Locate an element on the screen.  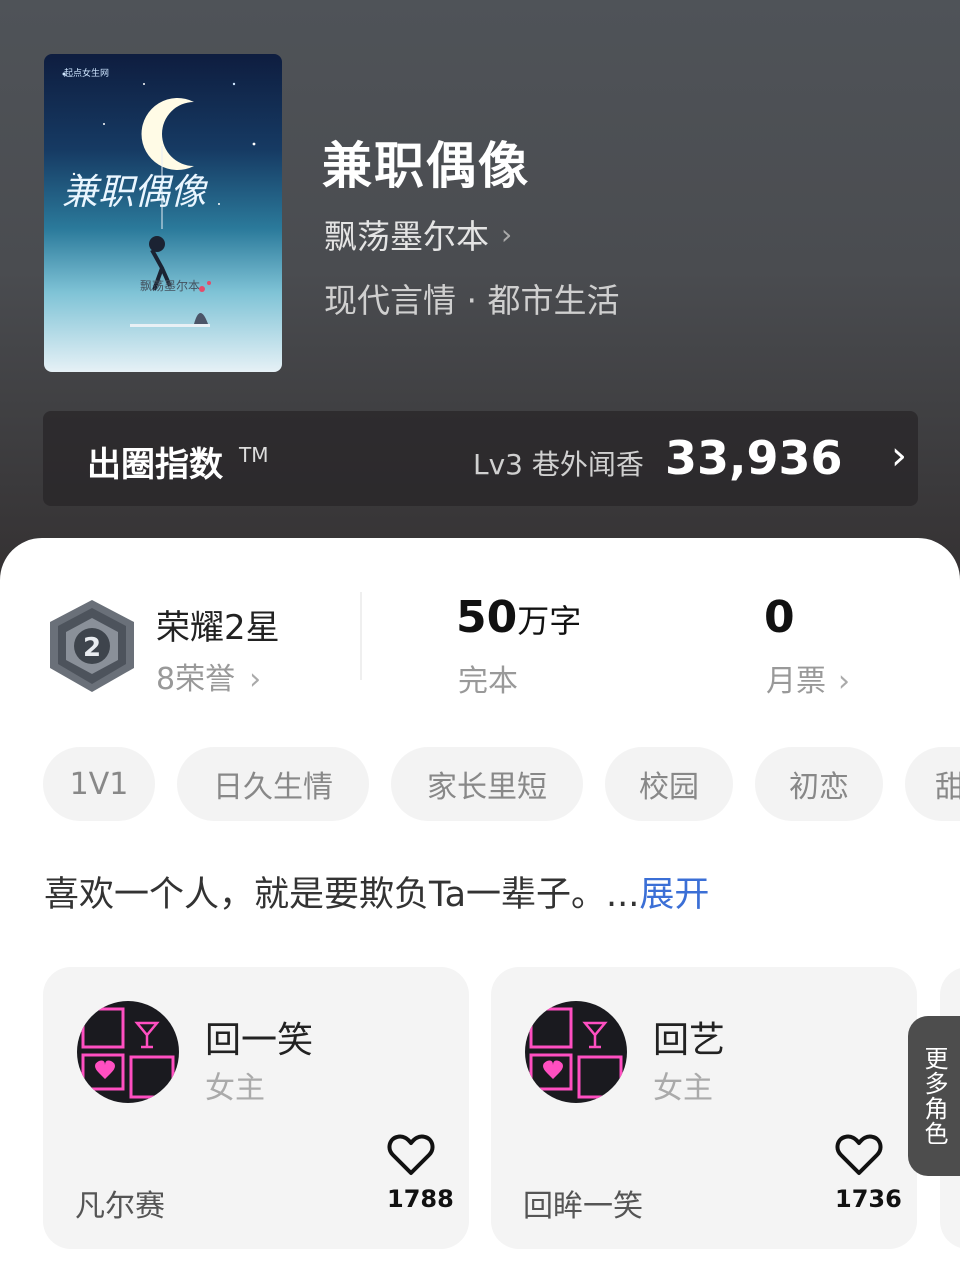
book-title: 兼职偶像 is located at coordinates (426, 165).